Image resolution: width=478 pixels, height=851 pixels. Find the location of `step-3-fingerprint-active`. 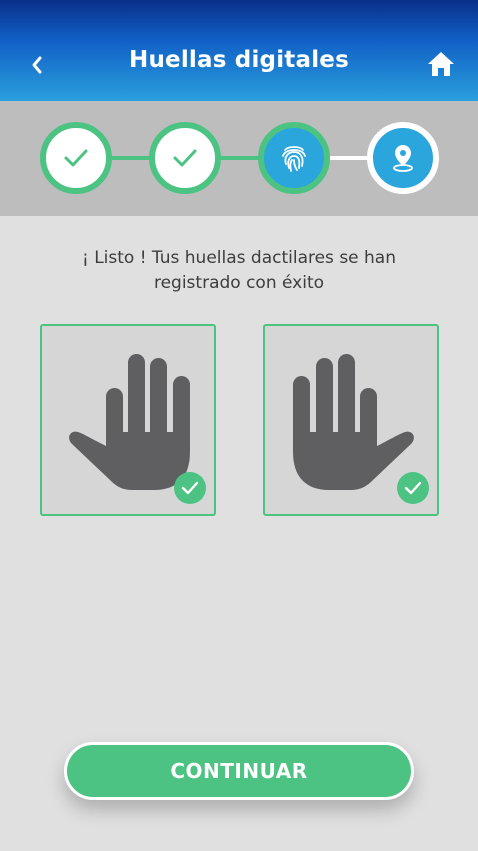

step-3-fingerprint-active is located at coordinates (294, 158).